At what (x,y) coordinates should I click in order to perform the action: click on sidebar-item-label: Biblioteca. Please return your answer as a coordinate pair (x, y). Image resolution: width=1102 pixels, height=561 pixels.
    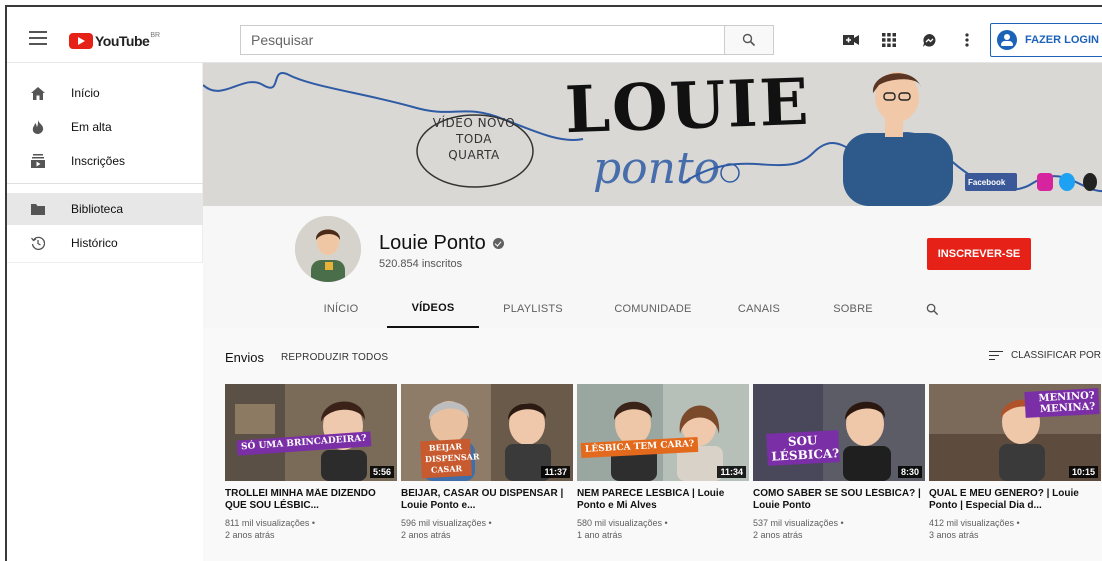
    Looking at the image, I should click on (97, 209).